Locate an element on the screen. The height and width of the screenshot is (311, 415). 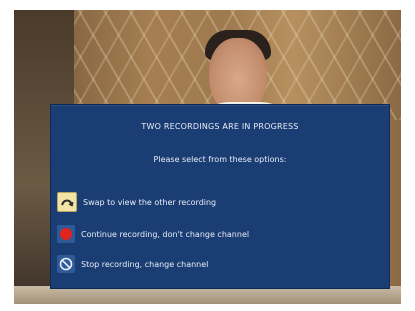
option-continue-recording: Continue recording, don't change channel is located at coordinates (217, 234).